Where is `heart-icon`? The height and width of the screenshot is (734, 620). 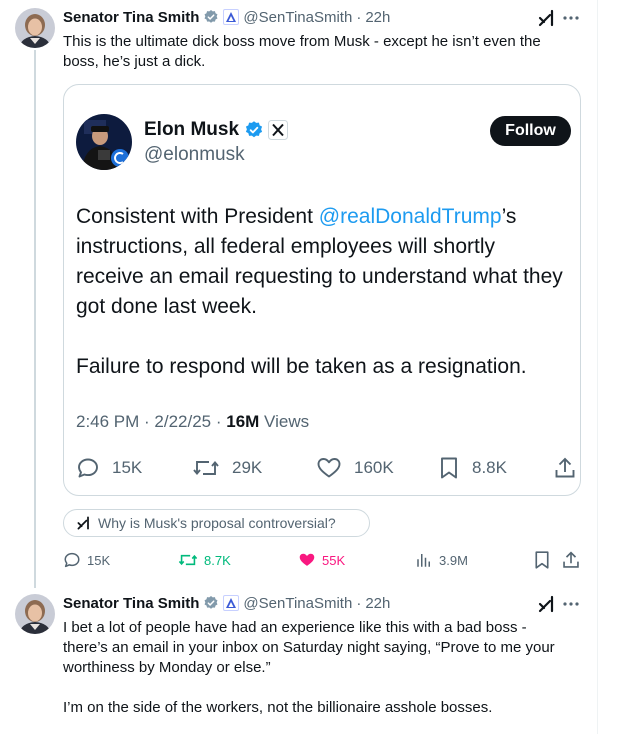 heart-icon is located at coordinates (329, 468).